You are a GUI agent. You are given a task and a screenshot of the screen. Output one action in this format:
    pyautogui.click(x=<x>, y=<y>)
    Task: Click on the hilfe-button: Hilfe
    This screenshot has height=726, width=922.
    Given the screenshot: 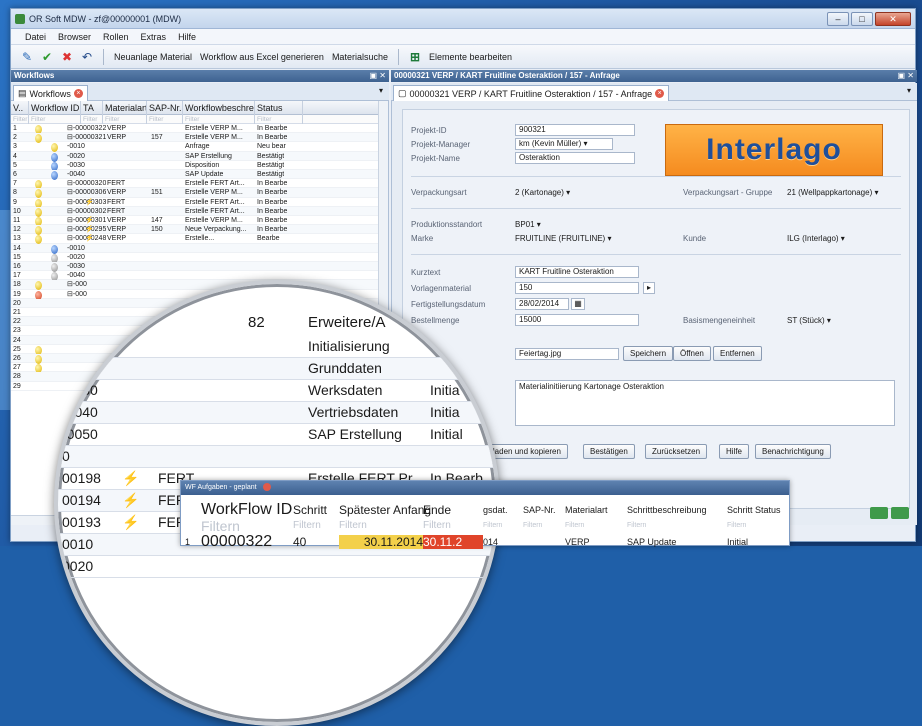 What is the action you would take?
    pyautogui.click(x=734, y=451)
    